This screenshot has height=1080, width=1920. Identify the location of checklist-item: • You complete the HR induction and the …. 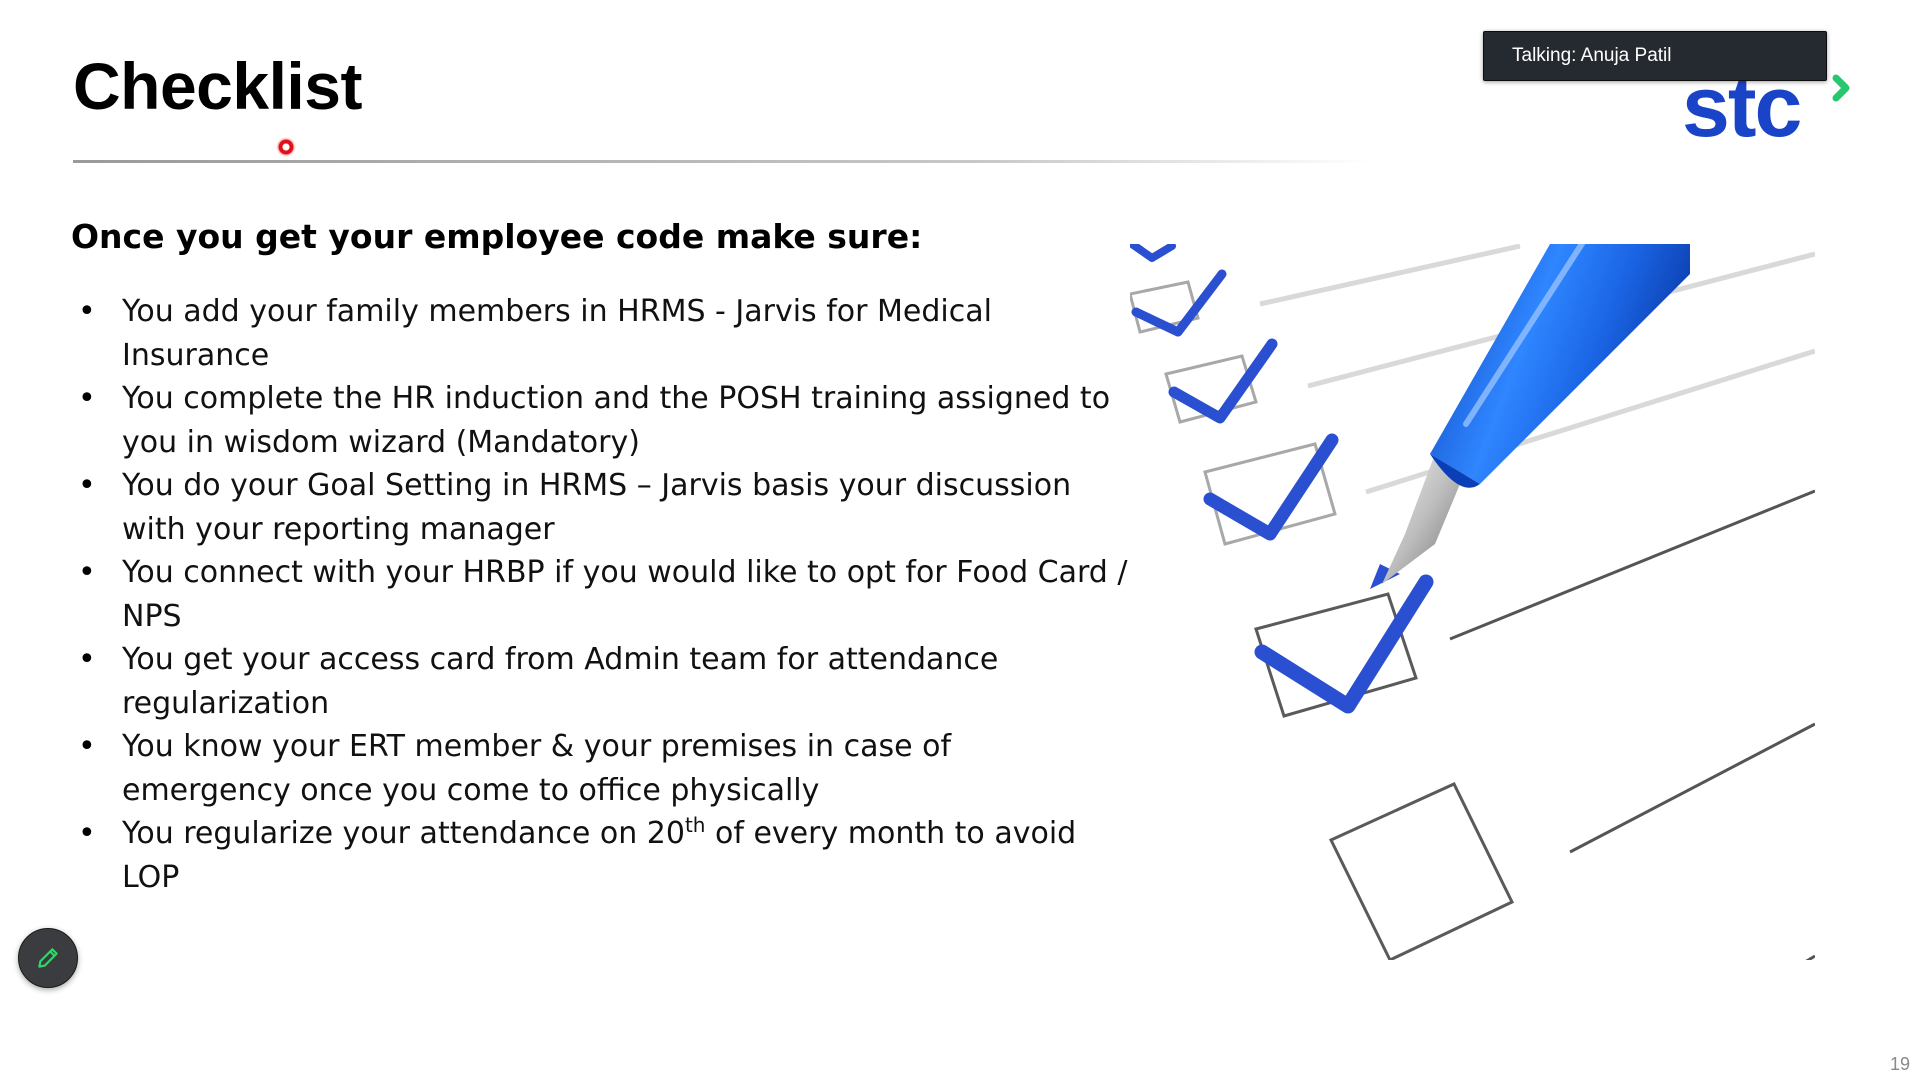
(603, 420).